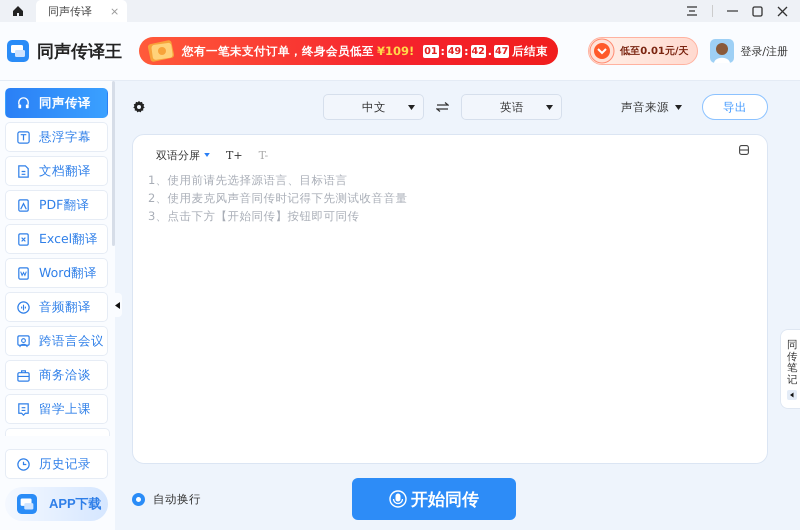  I want to click on vip-price: 低至0.01元/天, so click(654, 51).